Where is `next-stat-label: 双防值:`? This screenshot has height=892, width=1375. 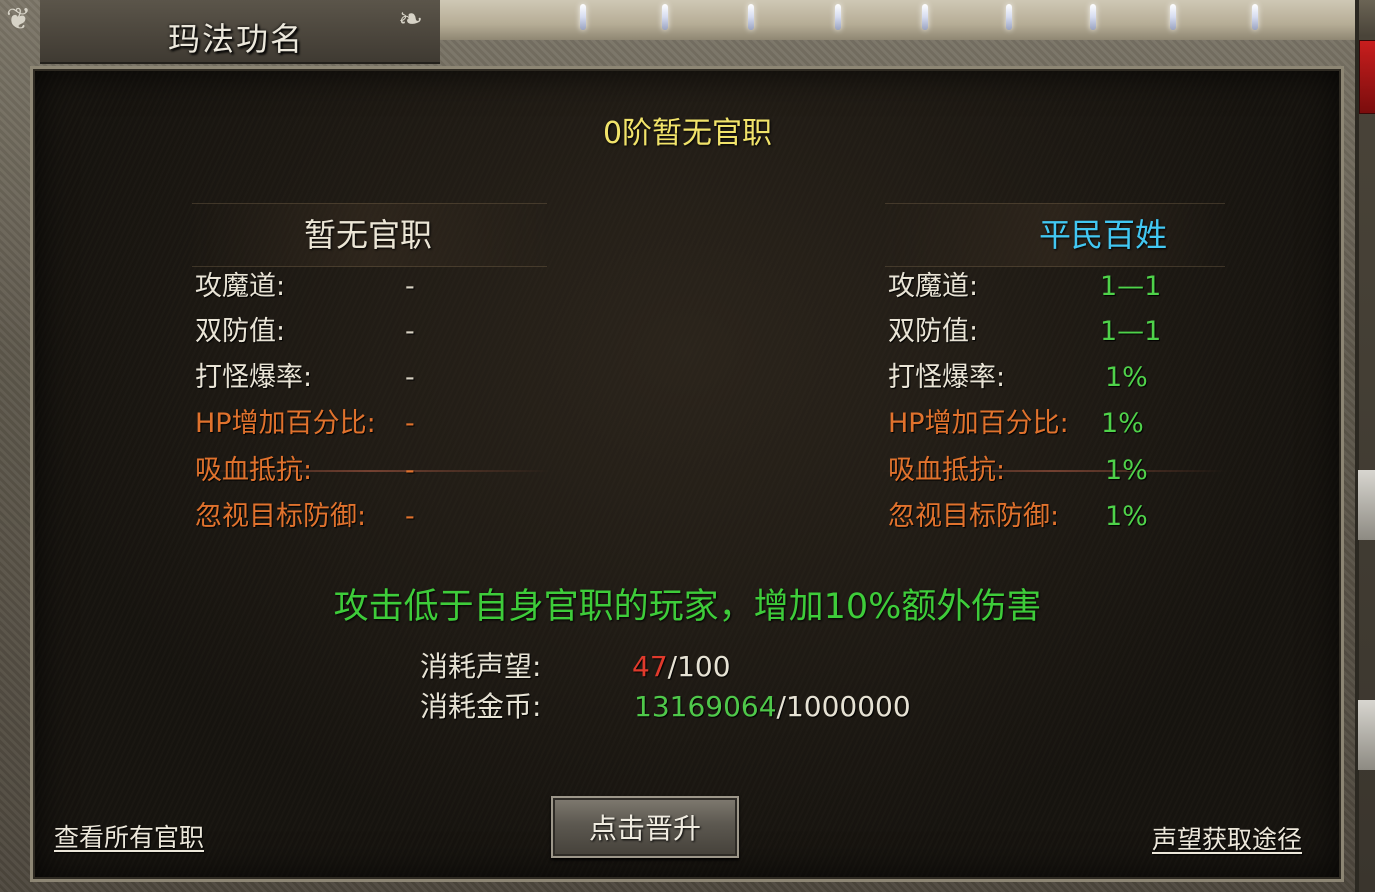
next-stat-label: 双防值: is located at coordinates (933, 331).